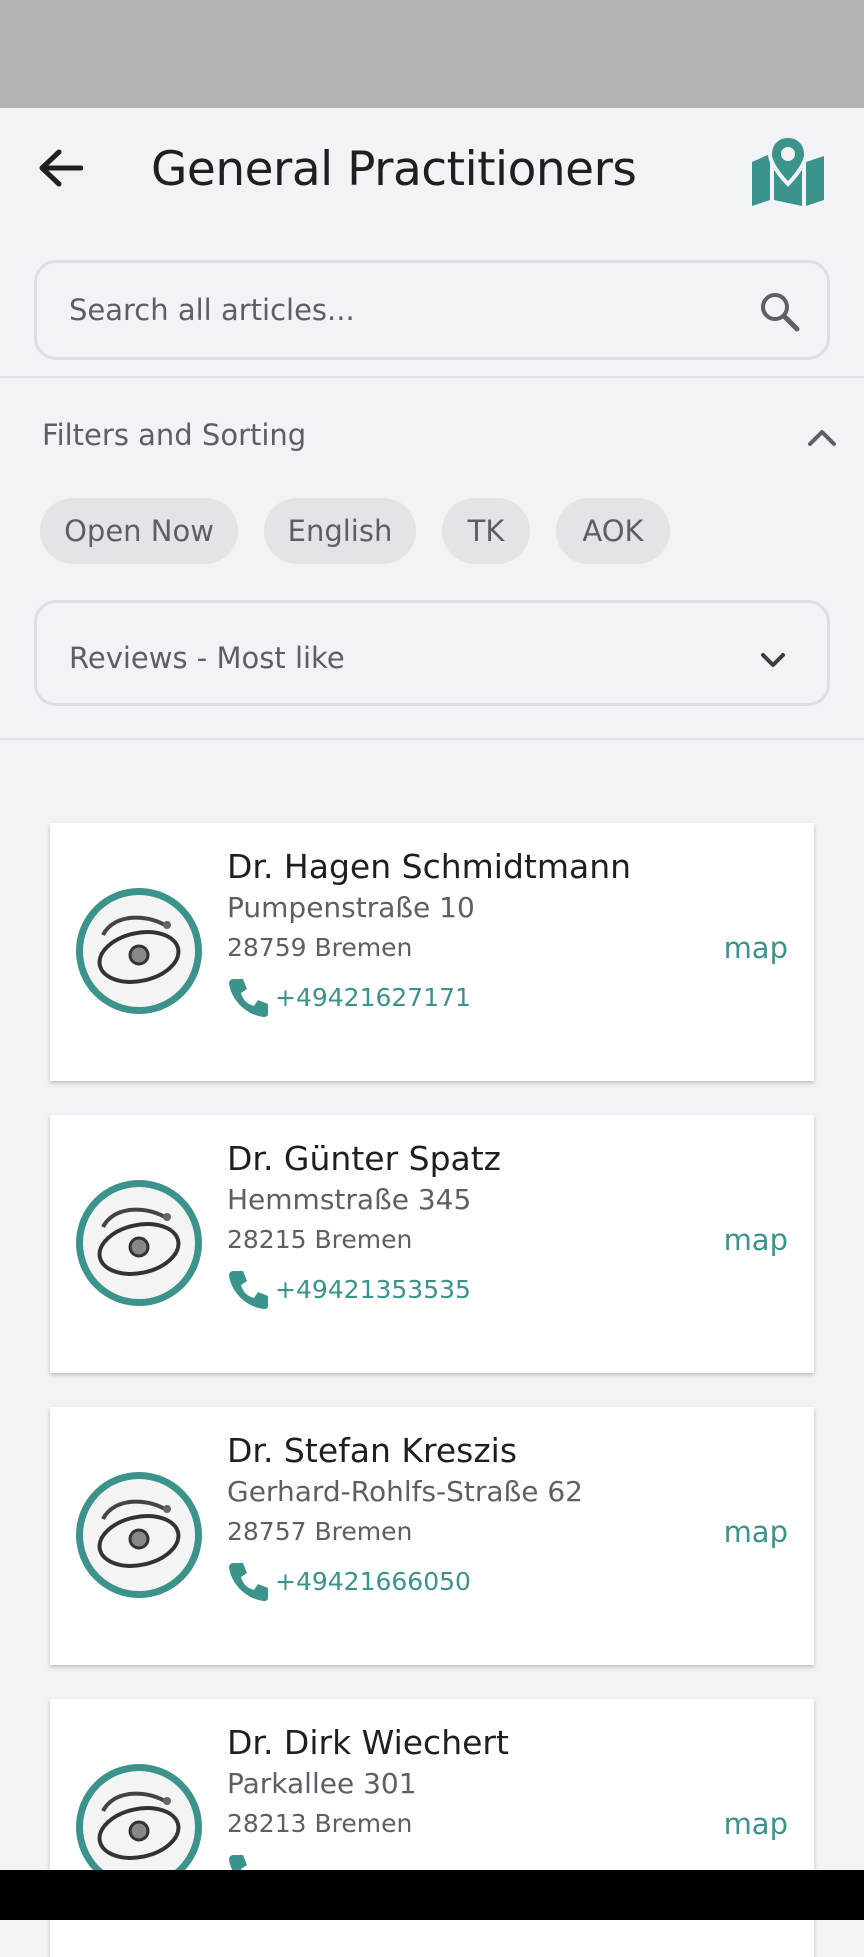  I want to click on chip-tk: TK, so click(486, 531).